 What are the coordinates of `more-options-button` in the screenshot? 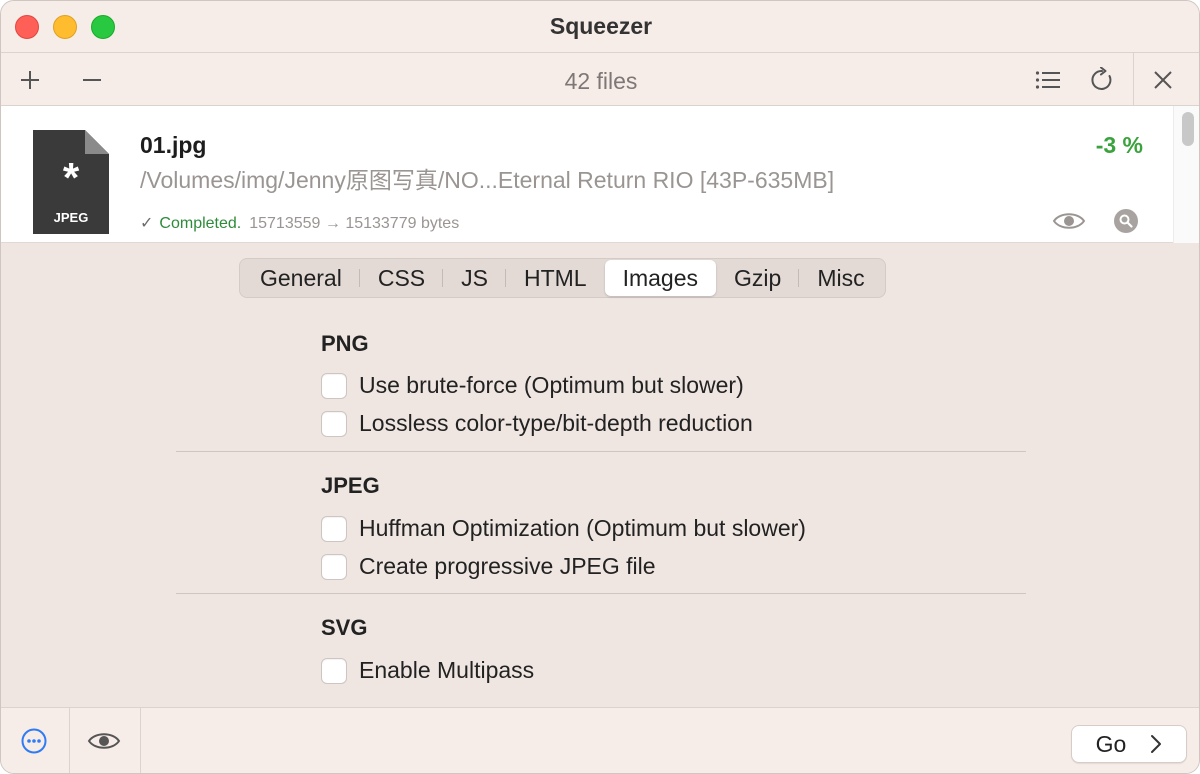 It's located at (34, 741).